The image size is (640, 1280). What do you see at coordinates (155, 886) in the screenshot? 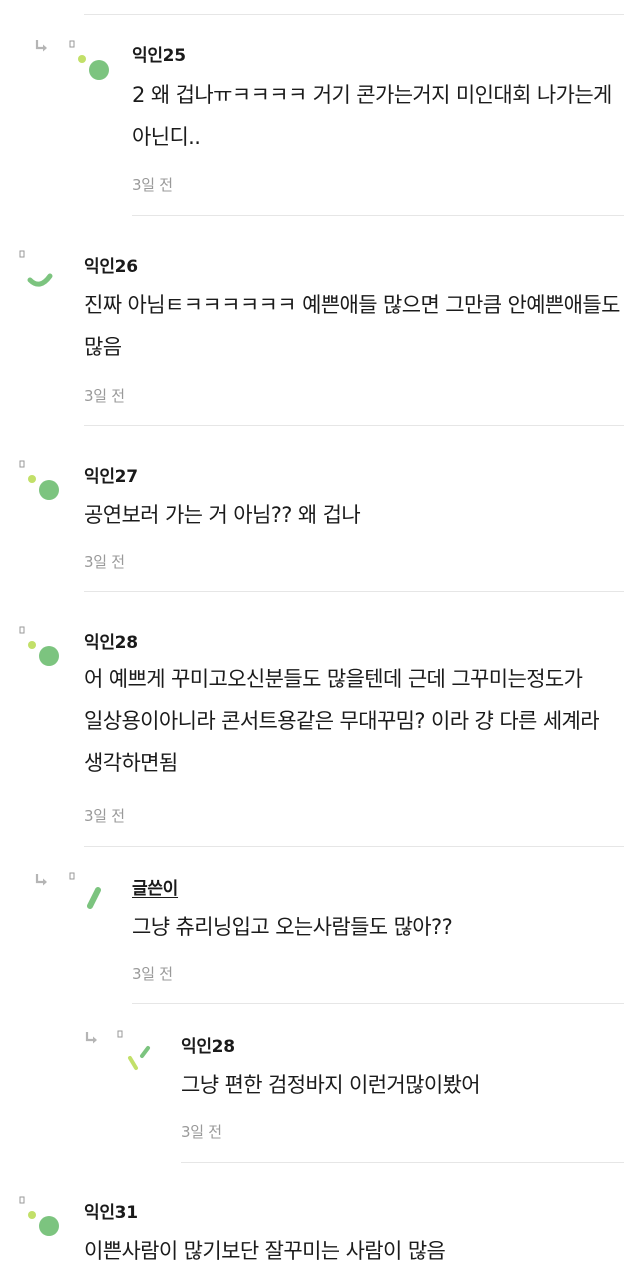
I see `comment-author: 글쓴이` at bounding box center [155, 886].